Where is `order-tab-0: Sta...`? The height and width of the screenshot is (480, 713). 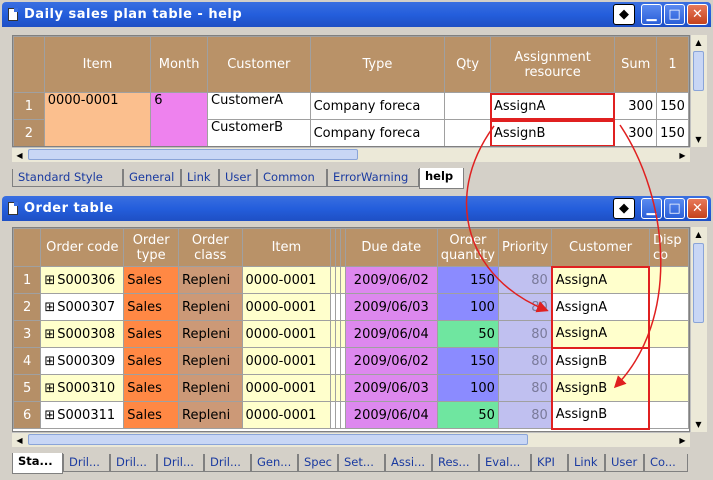 order-tab-0: Sta... is located at coordinates (37, 463).